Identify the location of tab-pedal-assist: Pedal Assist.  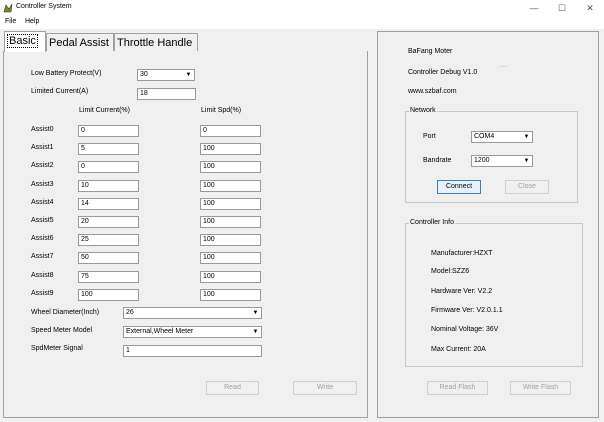
(80, 42).